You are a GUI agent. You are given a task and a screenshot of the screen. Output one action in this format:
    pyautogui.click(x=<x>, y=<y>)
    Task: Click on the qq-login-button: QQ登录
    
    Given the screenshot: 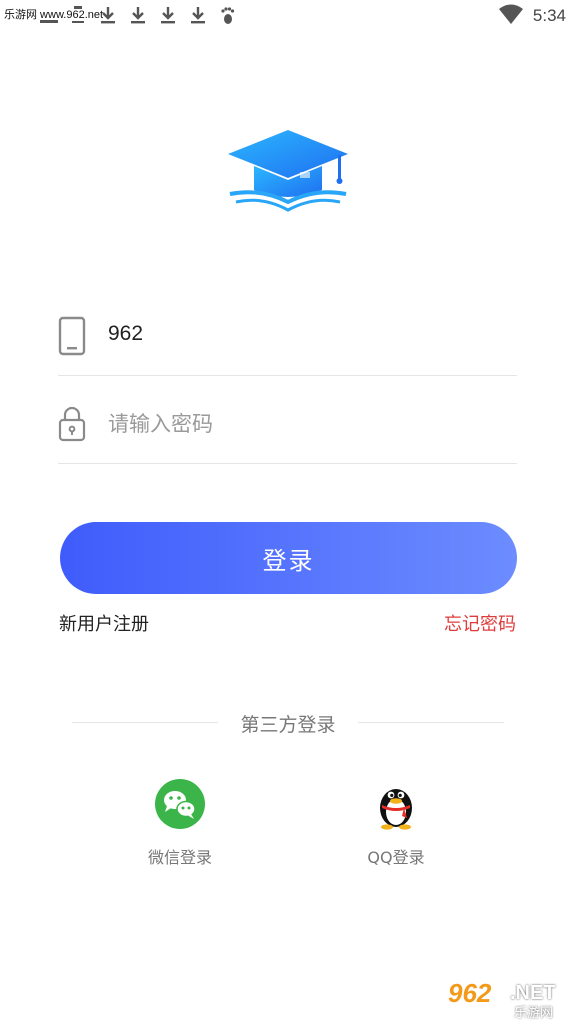 What is the action you would take?
    pyautogui.click(x=396, y=823)
    